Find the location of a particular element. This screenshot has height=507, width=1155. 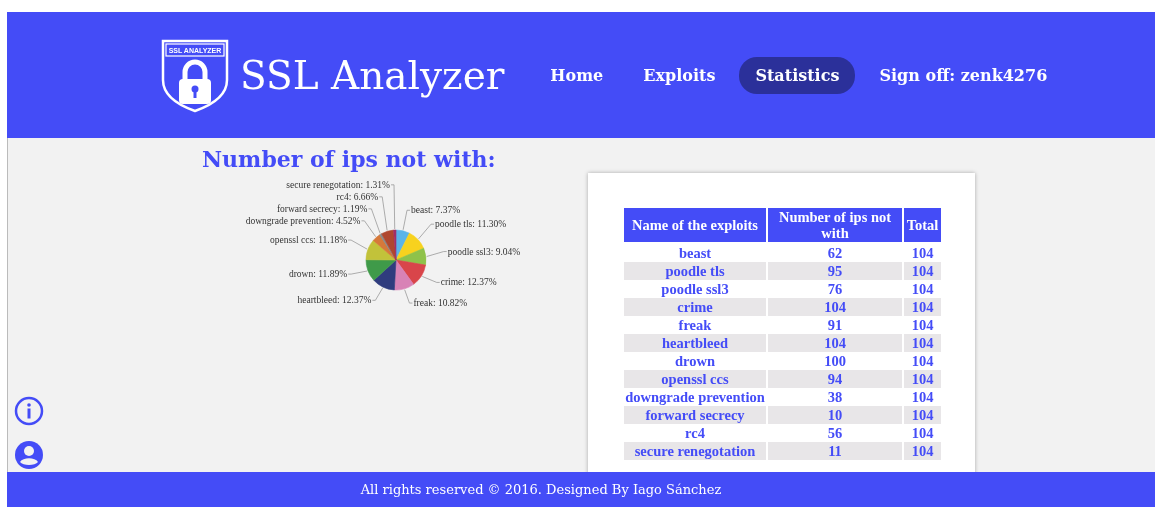

table-cell-text: 38 is located at coordinates (835, 397).